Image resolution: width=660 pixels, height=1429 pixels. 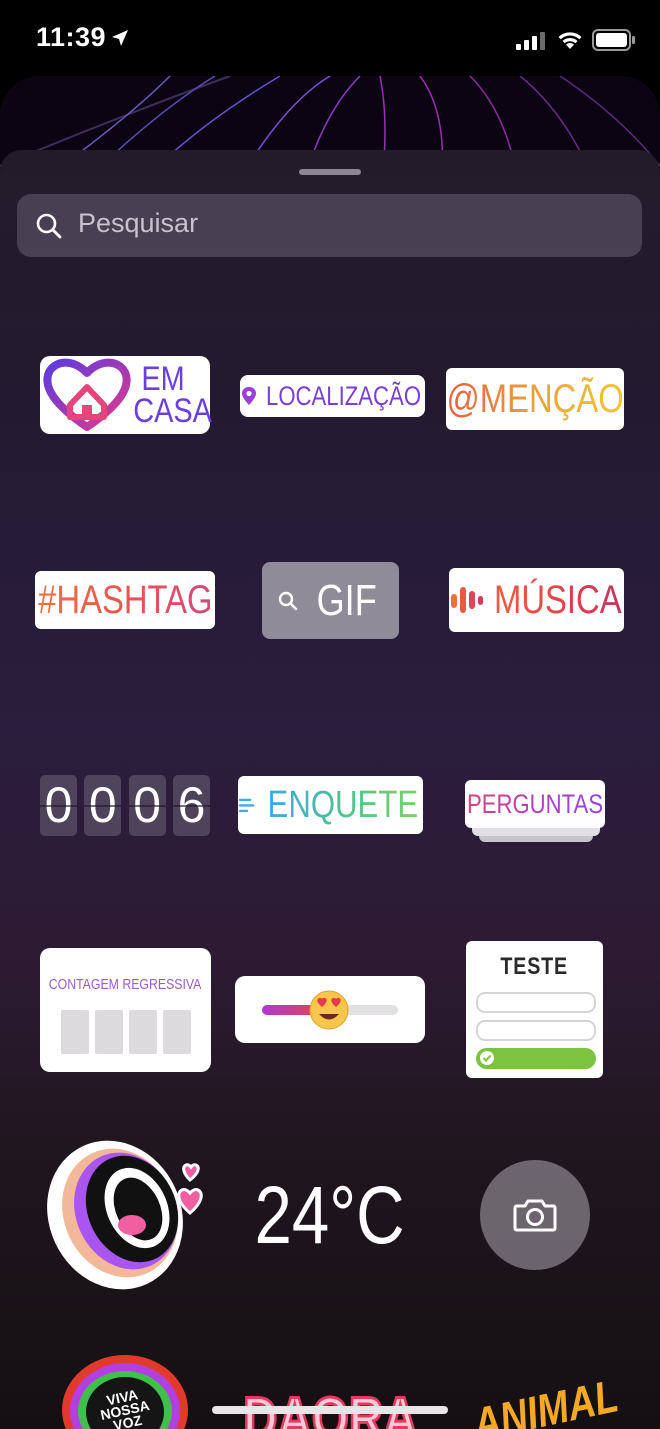 I want to click on countdown-boxes, so click(x=126, y=1032).